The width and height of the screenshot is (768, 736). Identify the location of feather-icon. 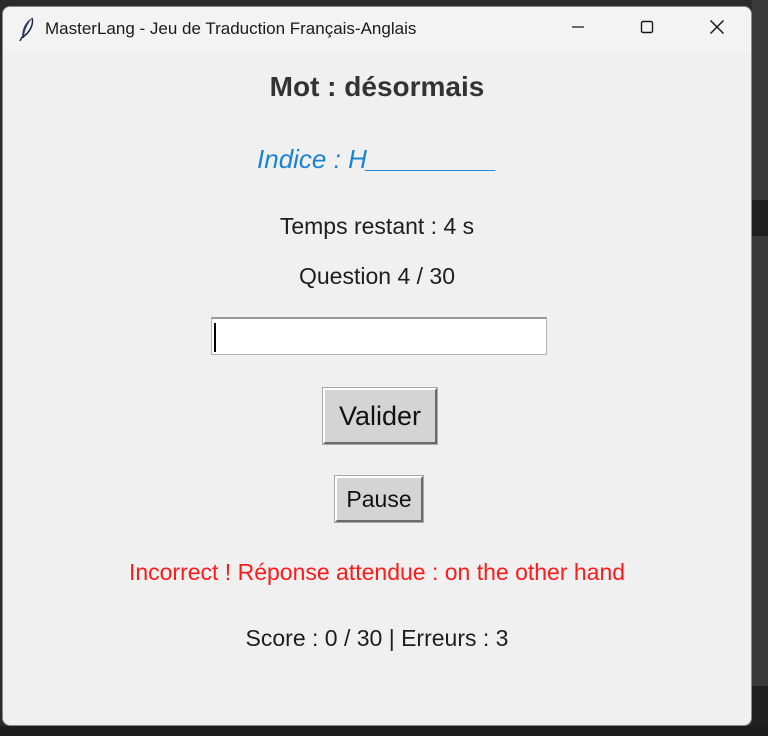
(27, 29).